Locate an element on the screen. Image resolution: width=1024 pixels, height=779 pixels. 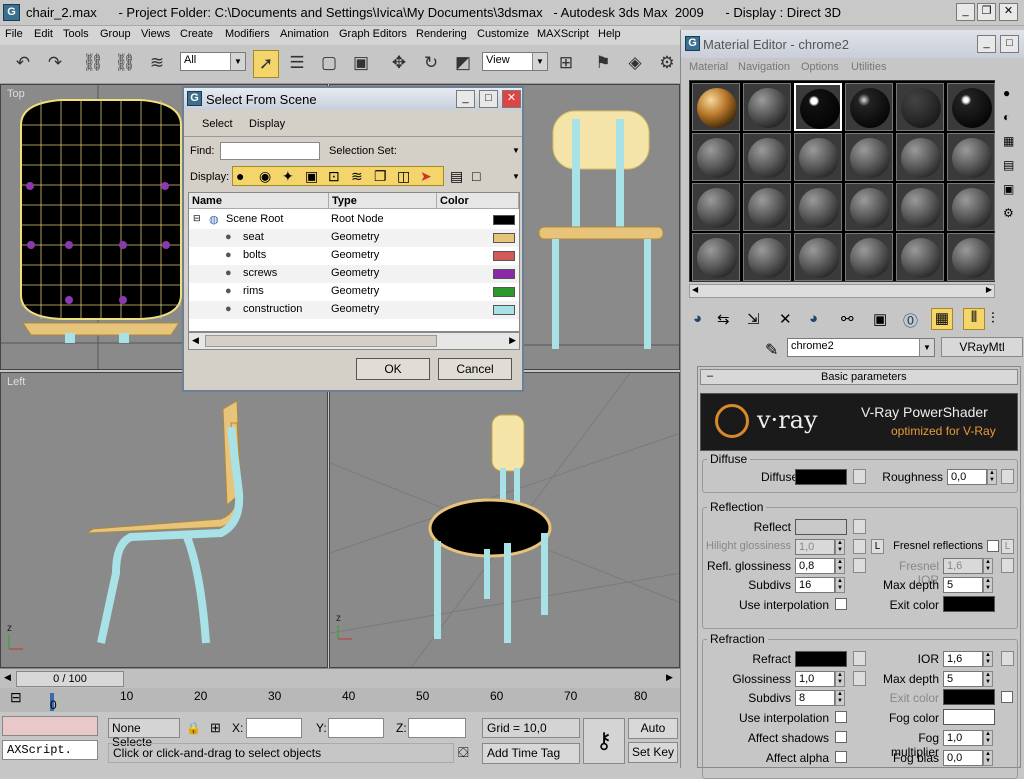
named-selection-icon: ⚙ is located at coordinates (667, 64).